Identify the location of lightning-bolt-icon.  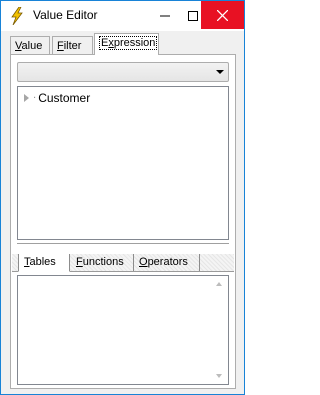
(17, 16).